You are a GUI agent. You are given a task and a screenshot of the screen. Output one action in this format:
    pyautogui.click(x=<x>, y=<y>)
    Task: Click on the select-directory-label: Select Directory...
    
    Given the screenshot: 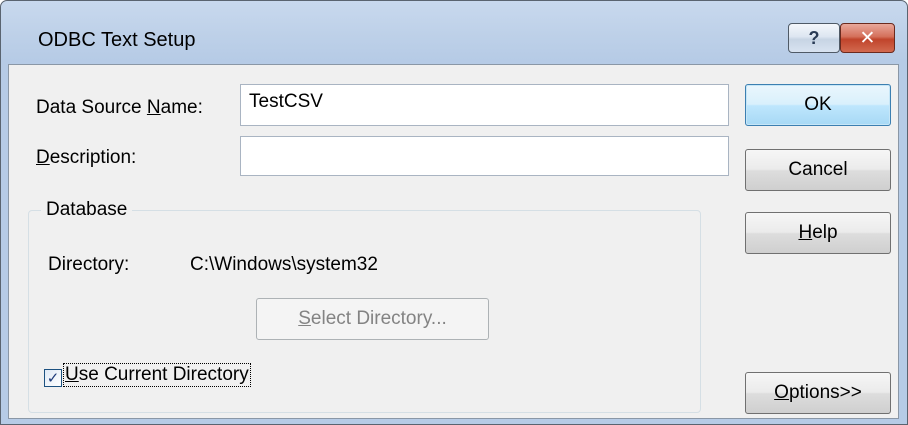 What is the action you would take?
    pyautogui.click(x=372, y=318)
    